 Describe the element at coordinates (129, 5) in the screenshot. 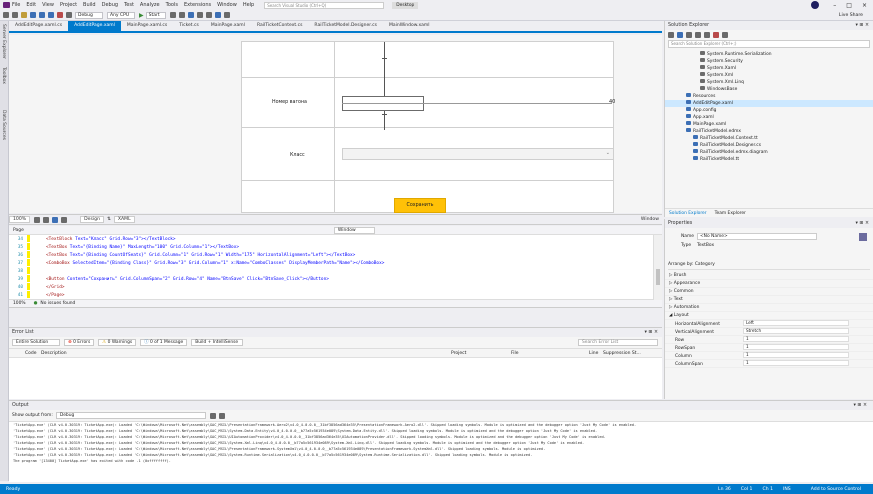

I see `menu-test: Test` at that location.